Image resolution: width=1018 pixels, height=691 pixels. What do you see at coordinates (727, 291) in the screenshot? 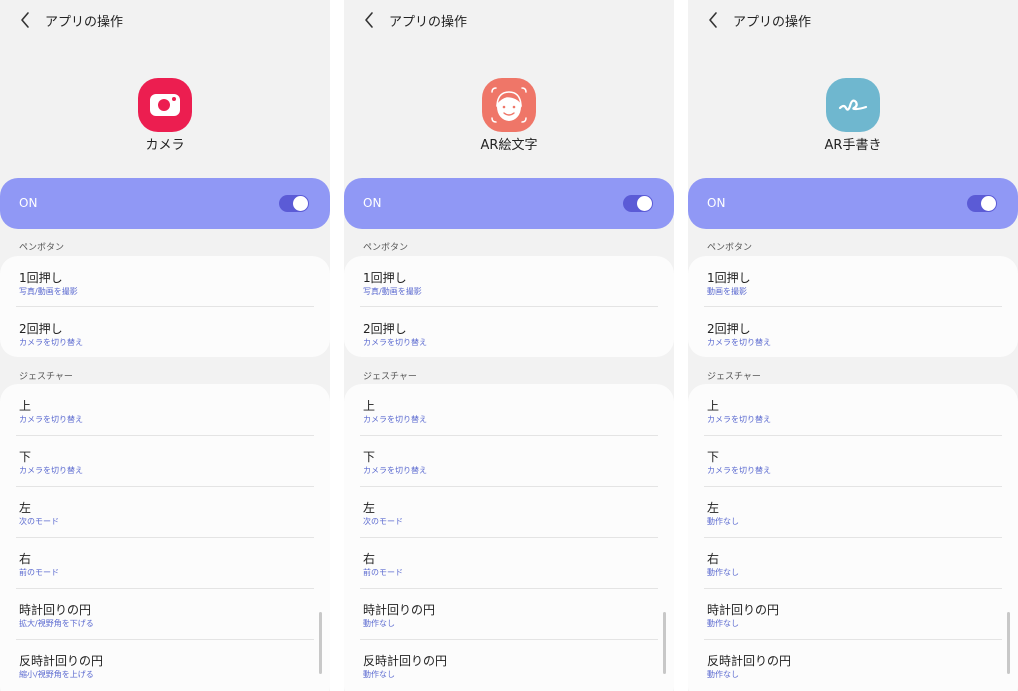
I see `row-subtitle: 動画を撮影` at bounding box center [727, 291].